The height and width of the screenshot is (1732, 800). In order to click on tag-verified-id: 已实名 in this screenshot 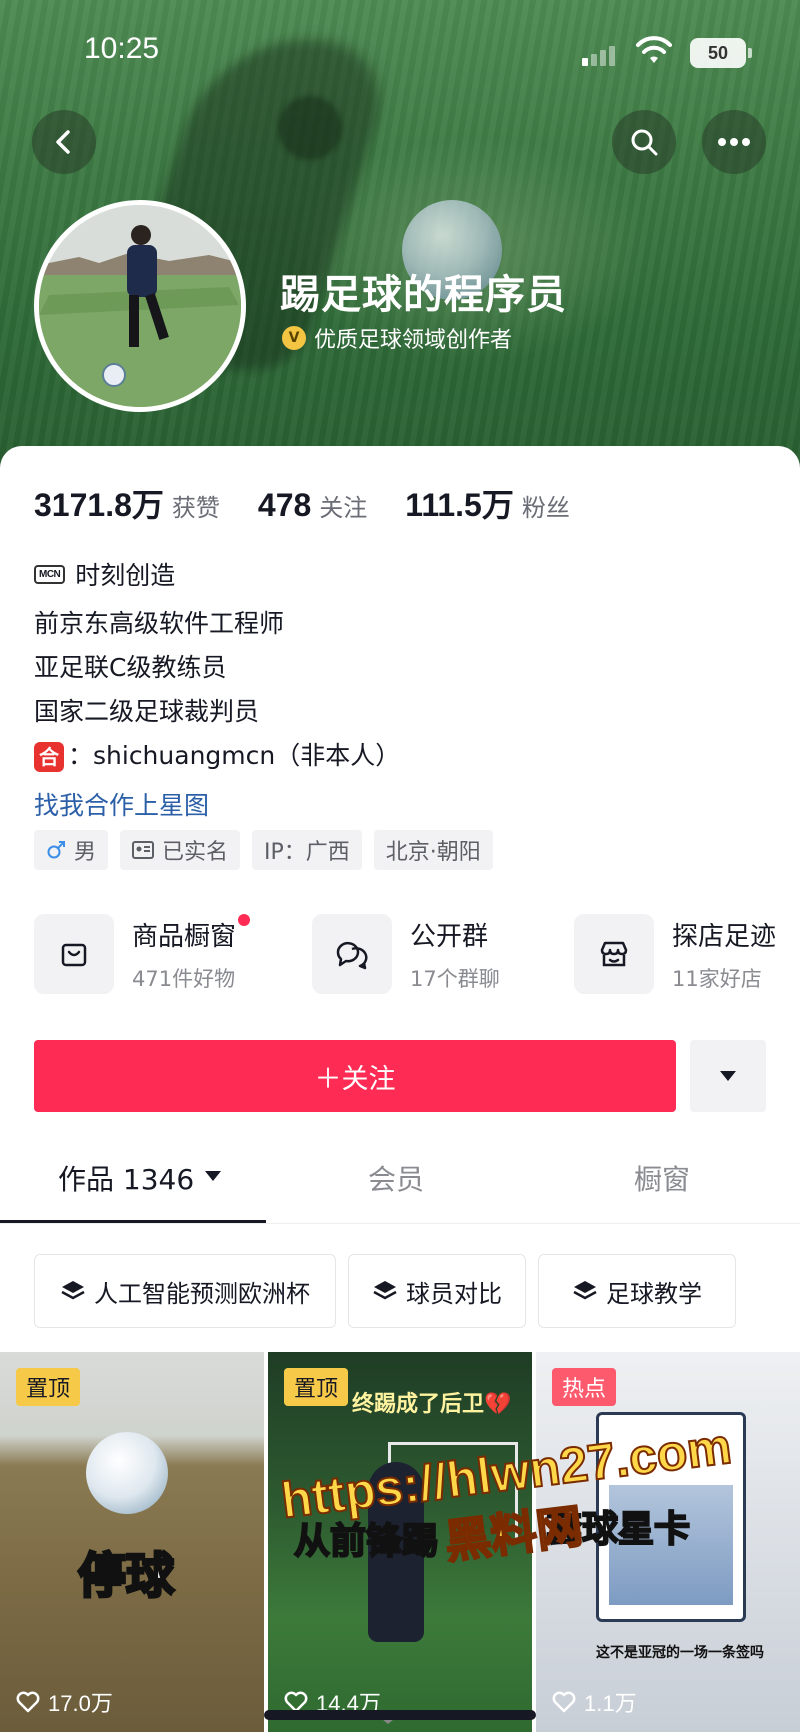, I will do `click(180, 850)`.